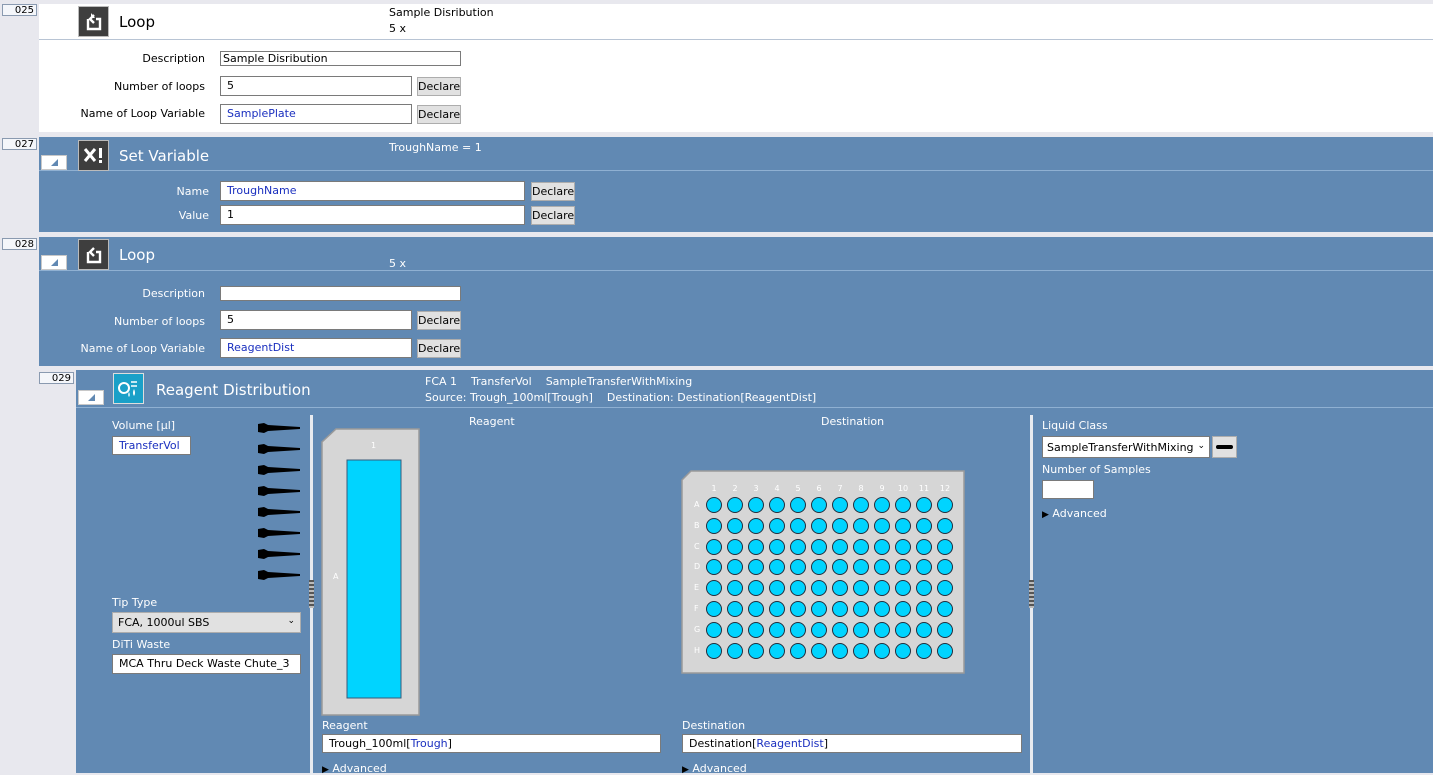 The height and width of the screenshot is (775, 1433). Describe the element at coordinates (316, 348) in the screenshot. I see `loop-variable-field: ReagentDist` at that location.